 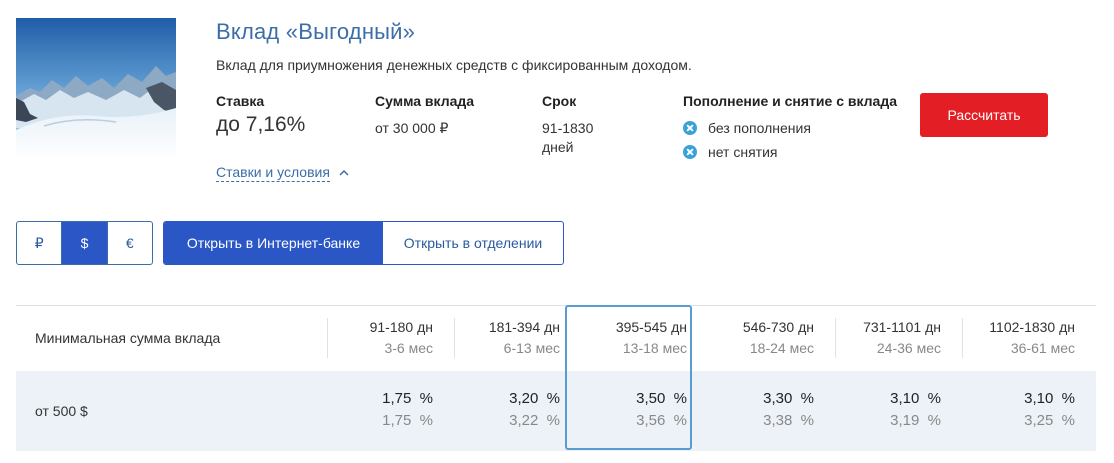 What do you see at coordinates (517, 338) in the screenshot?
I see `term-column-header: 181-394 дн 6-13 мес` at bounding box center [517, 338].